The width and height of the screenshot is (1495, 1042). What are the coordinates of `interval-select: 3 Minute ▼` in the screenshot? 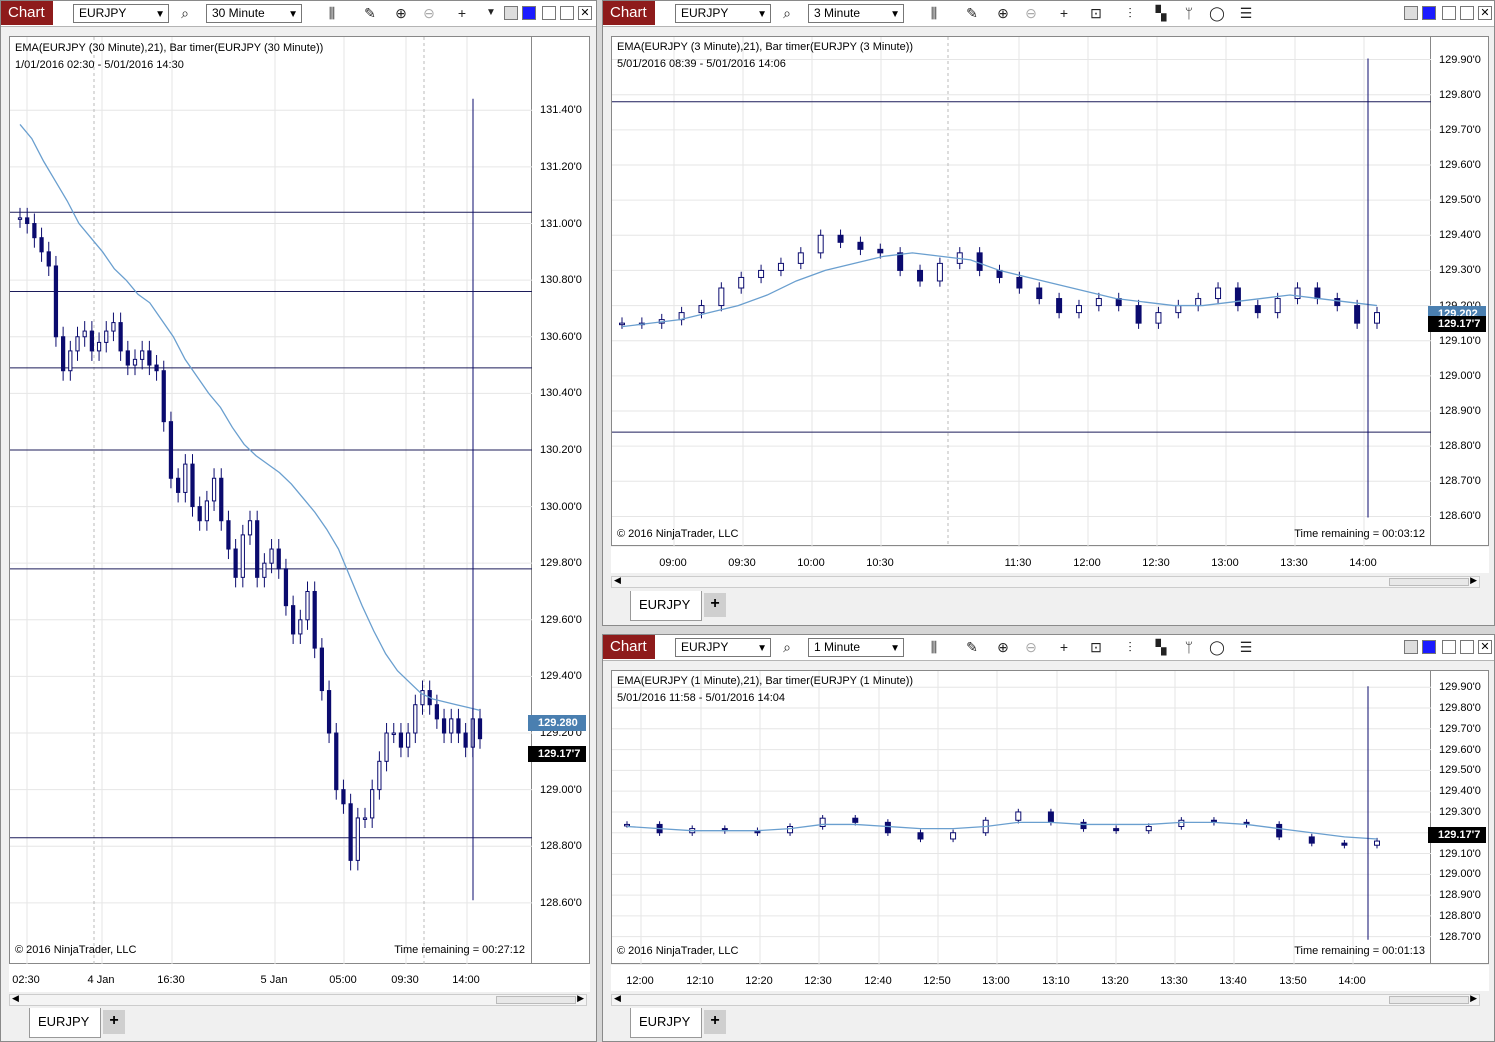 It's located at (856, 13).